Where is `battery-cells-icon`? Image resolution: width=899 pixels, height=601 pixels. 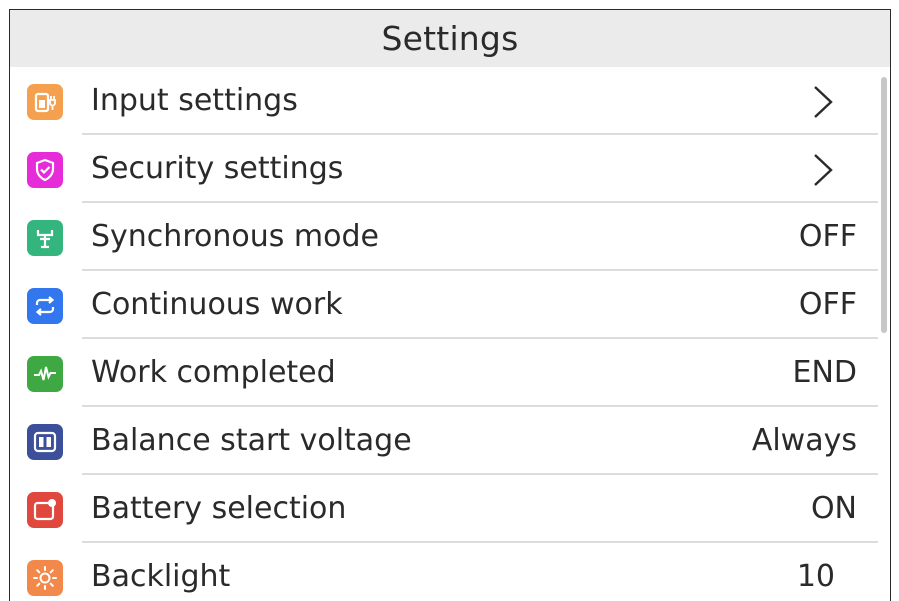 battery-cells-icon is located at coordinates (45, 442).